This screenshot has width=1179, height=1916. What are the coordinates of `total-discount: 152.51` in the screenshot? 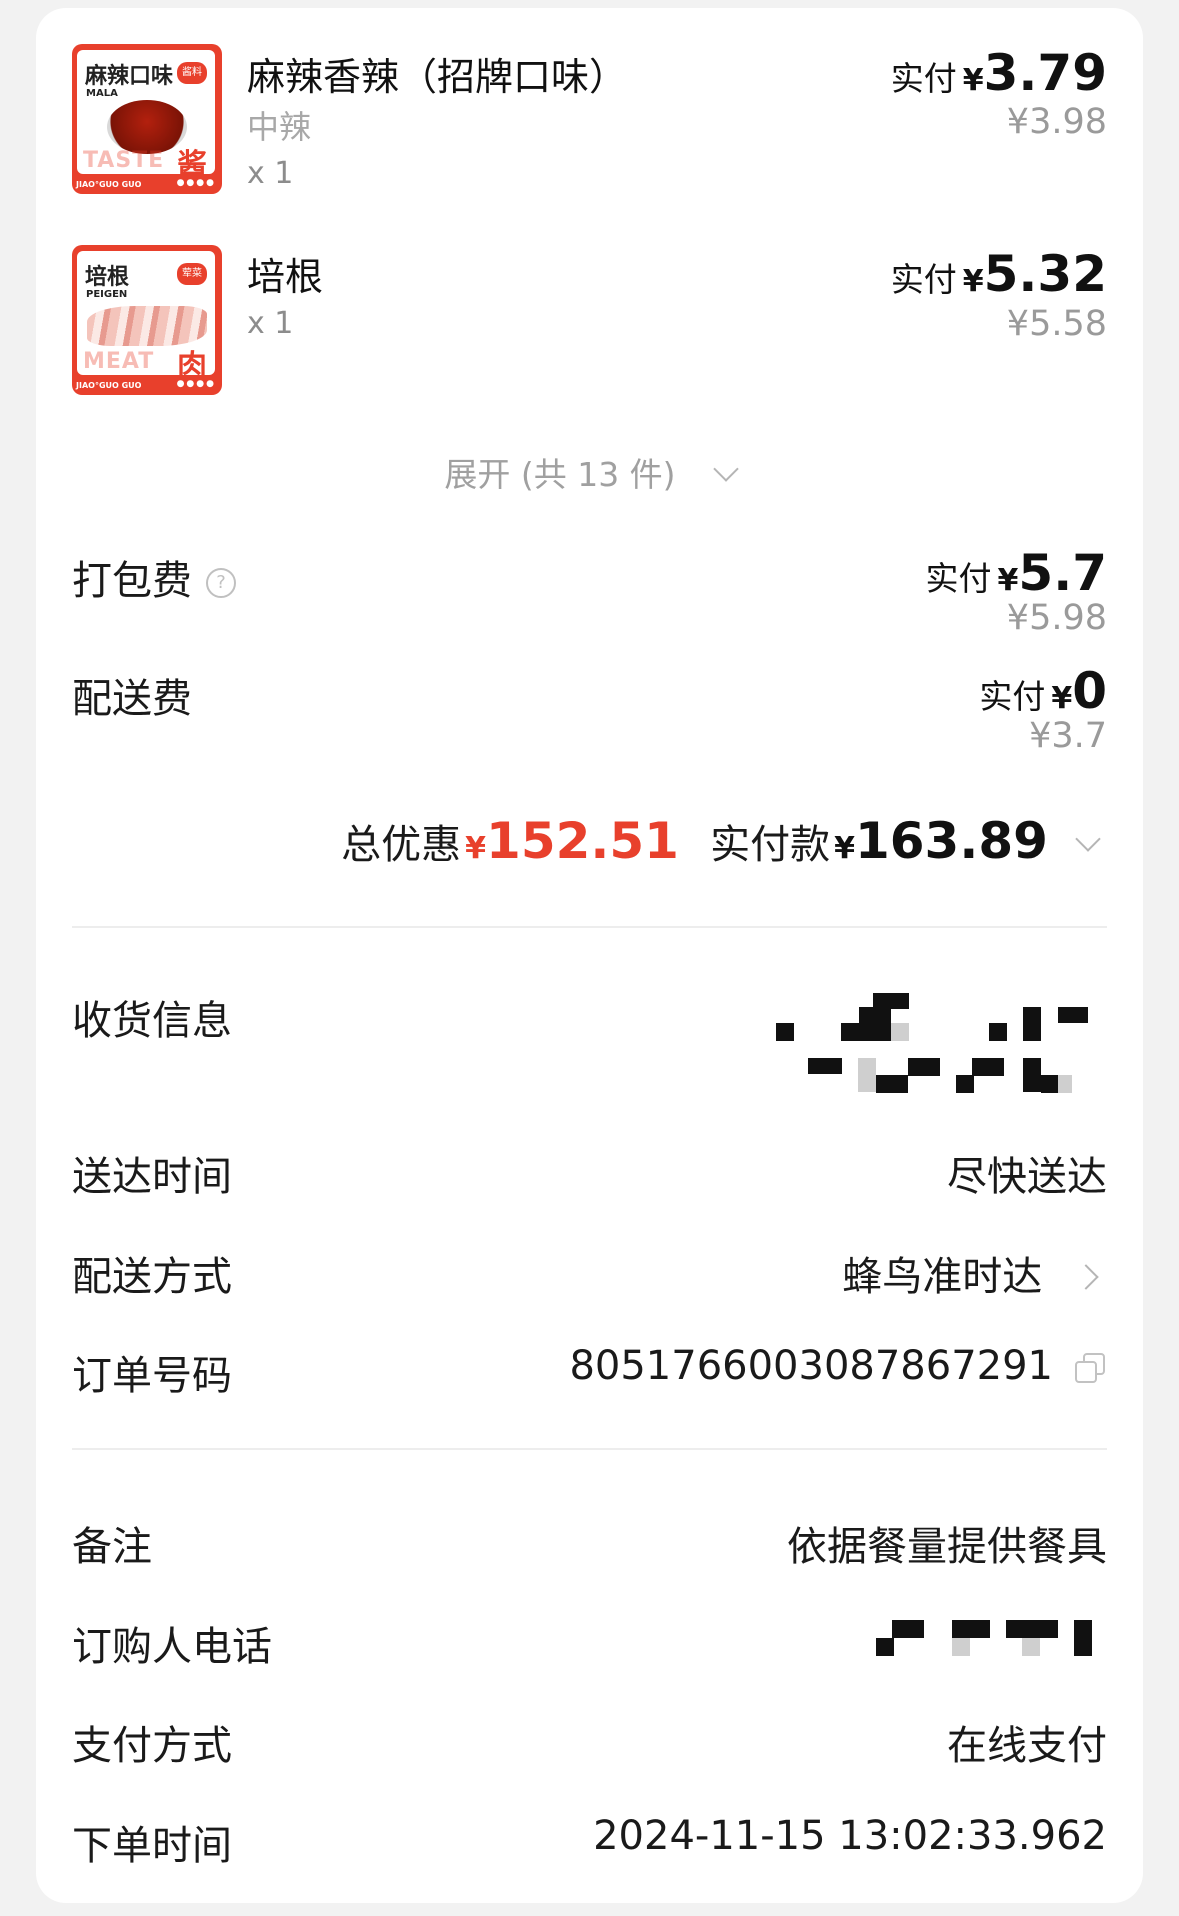 It's located at (582, 841).